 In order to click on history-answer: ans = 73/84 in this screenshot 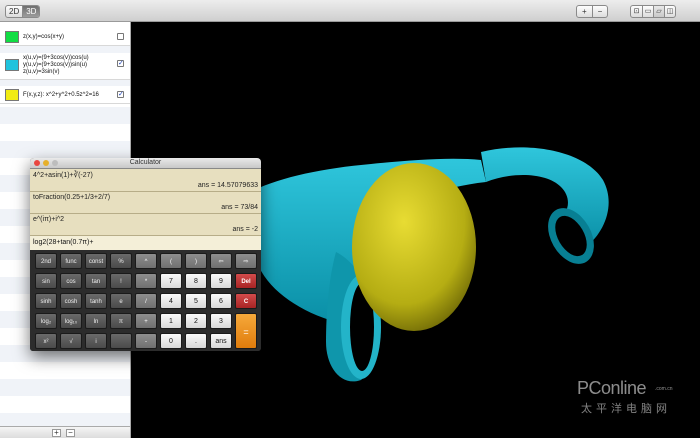, I will do `click(239, 207)`.